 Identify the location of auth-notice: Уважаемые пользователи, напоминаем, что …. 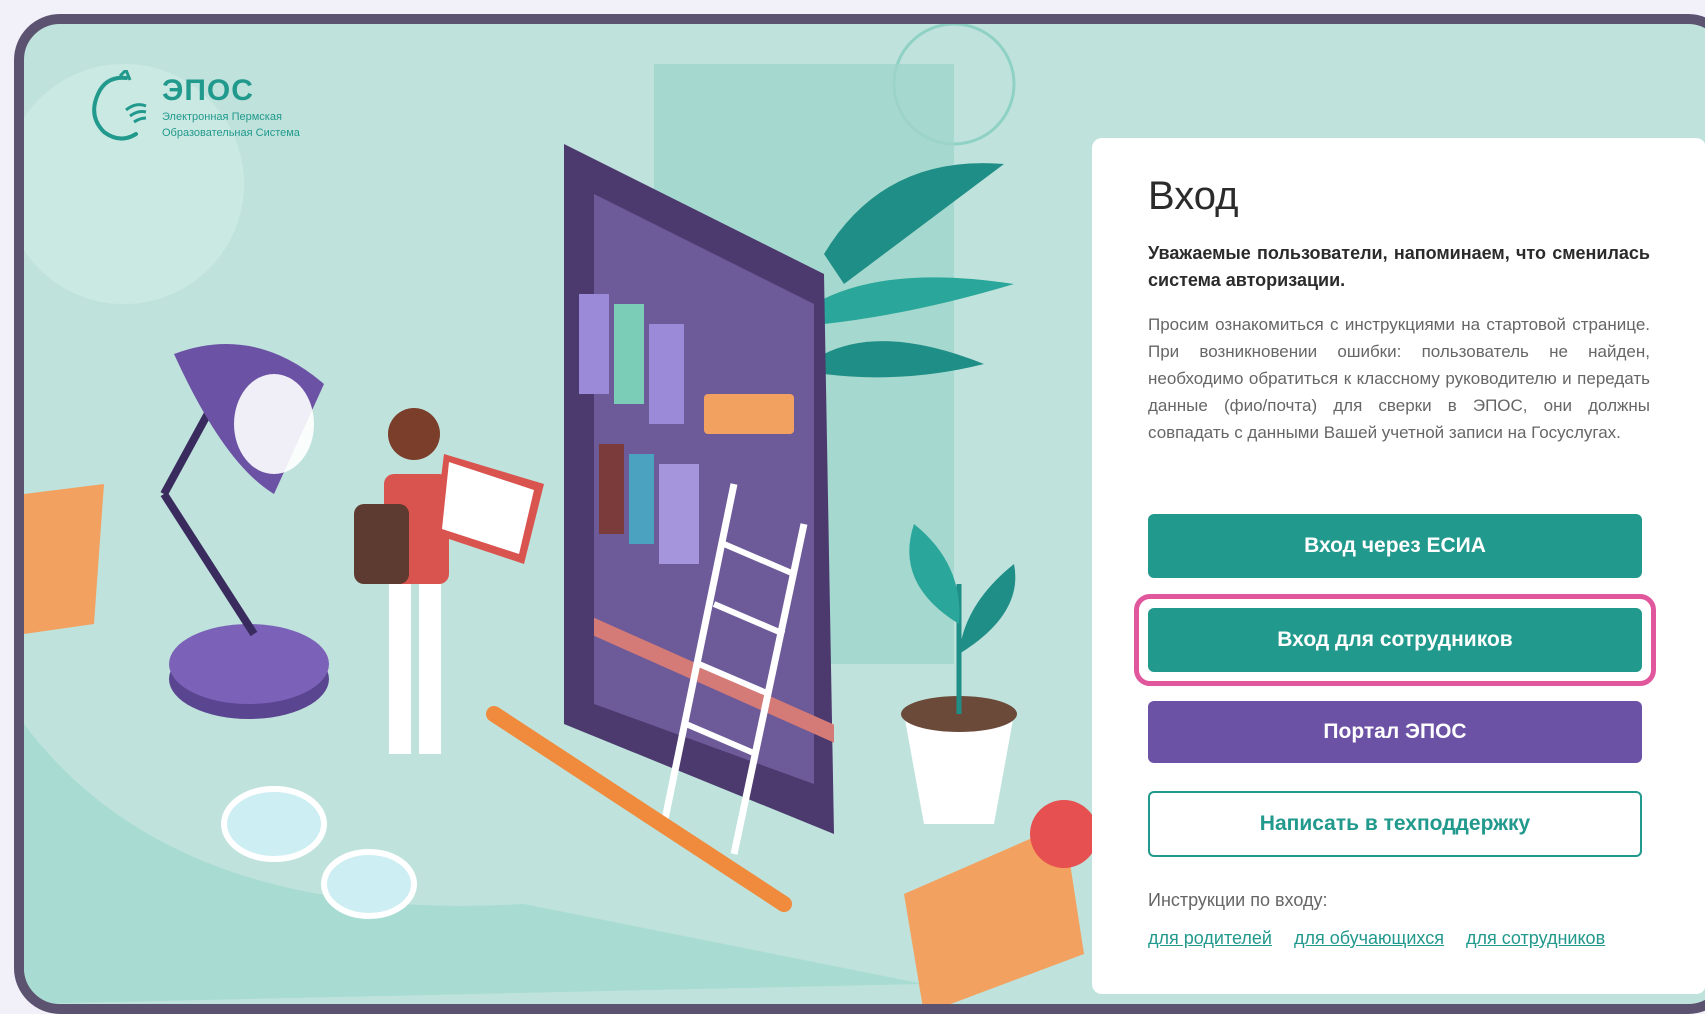
(1399, 266).